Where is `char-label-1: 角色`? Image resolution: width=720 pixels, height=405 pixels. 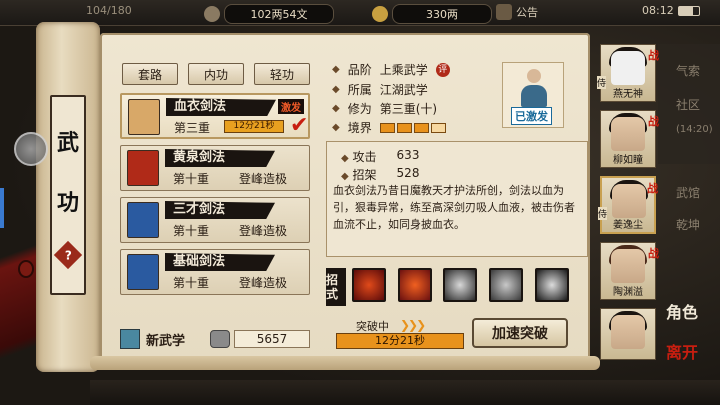
char-label-1: 角色 is located at coordinates (682, 312).